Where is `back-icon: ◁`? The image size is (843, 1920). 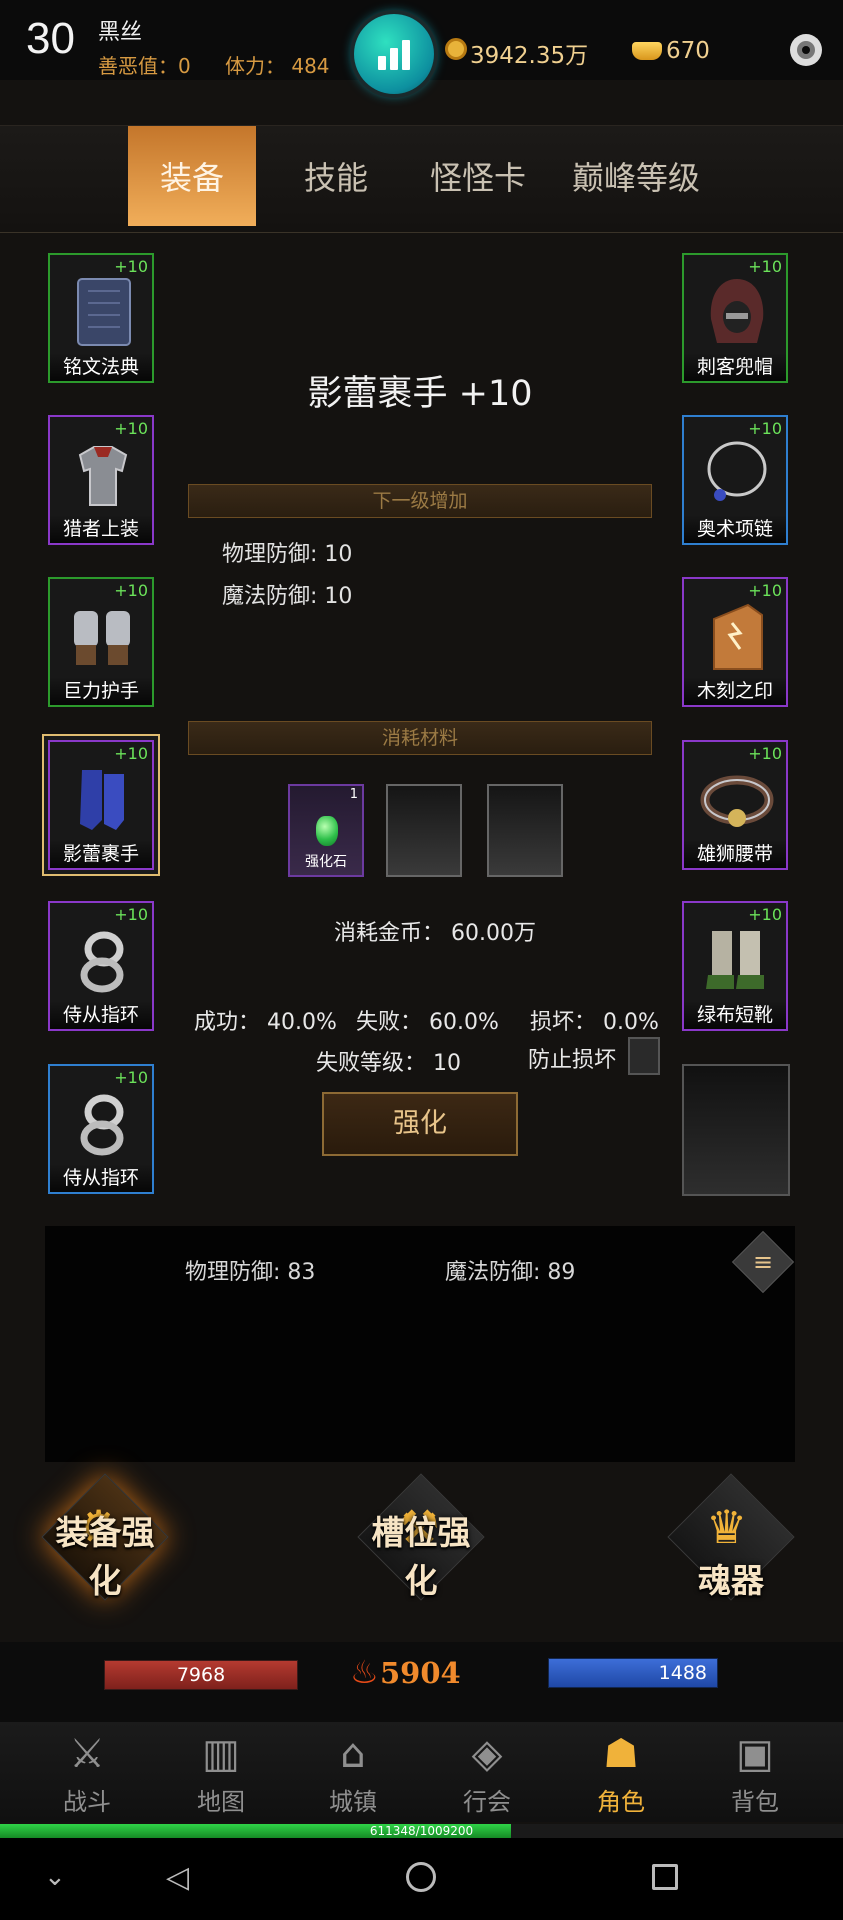 back-icon: ◁ is located at coordinates (177, 1877).